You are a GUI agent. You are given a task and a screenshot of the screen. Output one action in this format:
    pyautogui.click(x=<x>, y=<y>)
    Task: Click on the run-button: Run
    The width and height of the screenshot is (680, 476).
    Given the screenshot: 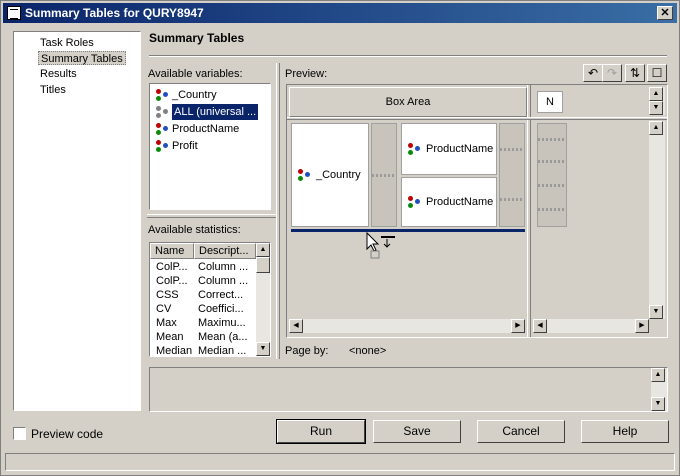 What is the action you would take?
    pyautogui.click(x=321, y=431)
    